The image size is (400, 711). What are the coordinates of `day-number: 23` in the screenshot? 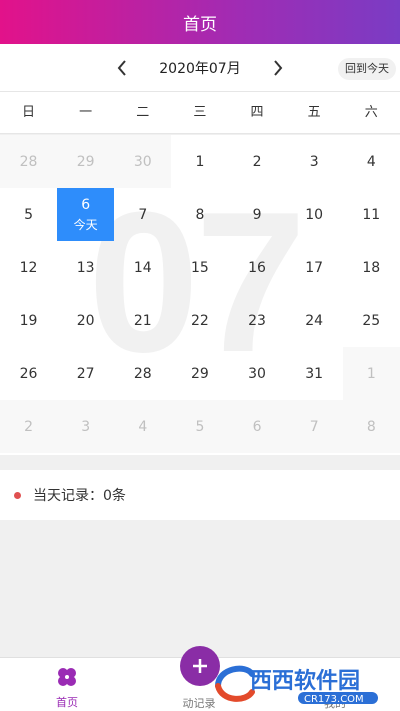 It's located at (257, 320).